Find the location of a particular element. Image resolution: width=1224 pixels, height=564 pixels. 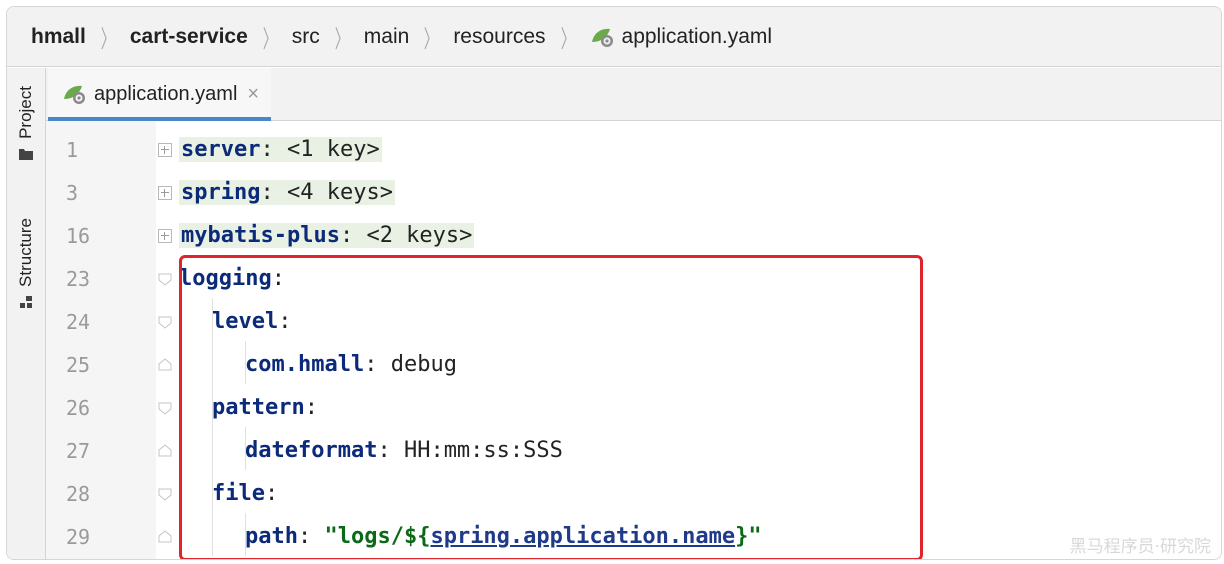

structure-tool-tab: Structure is located at coordinates (26, 266).